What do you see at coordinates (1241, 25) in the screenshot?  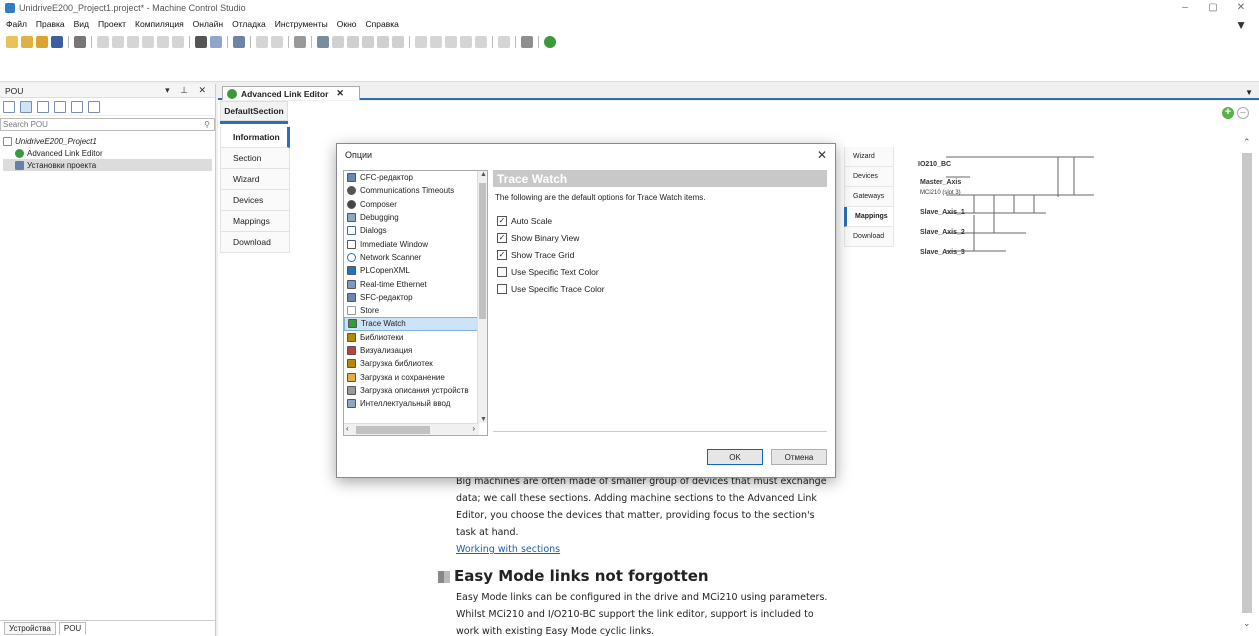 I see `filter-icon: ▼` at bounding box center [1241, 25].